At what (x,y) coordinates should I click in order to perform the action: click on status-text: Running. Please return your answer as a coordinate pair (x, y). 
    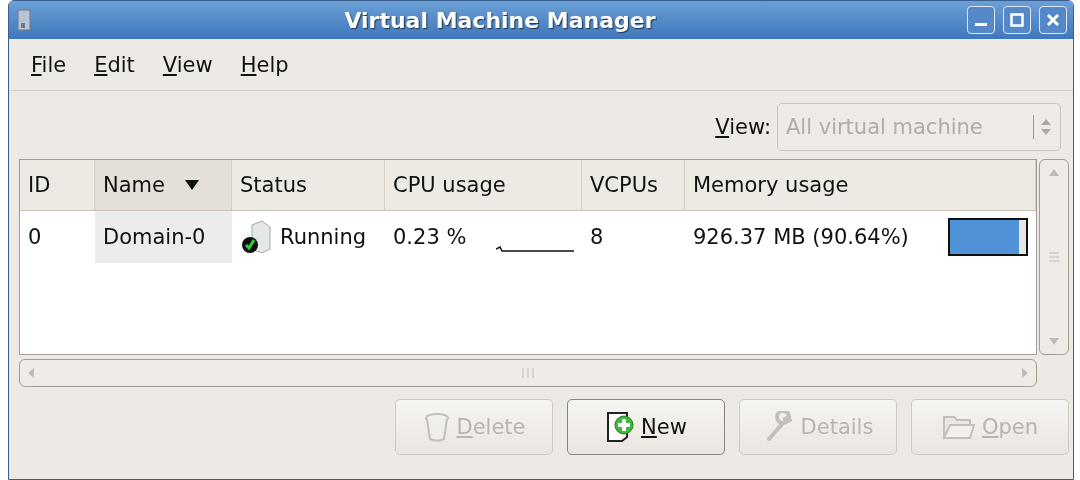
    Looking at the image, I should click on (323, 237).